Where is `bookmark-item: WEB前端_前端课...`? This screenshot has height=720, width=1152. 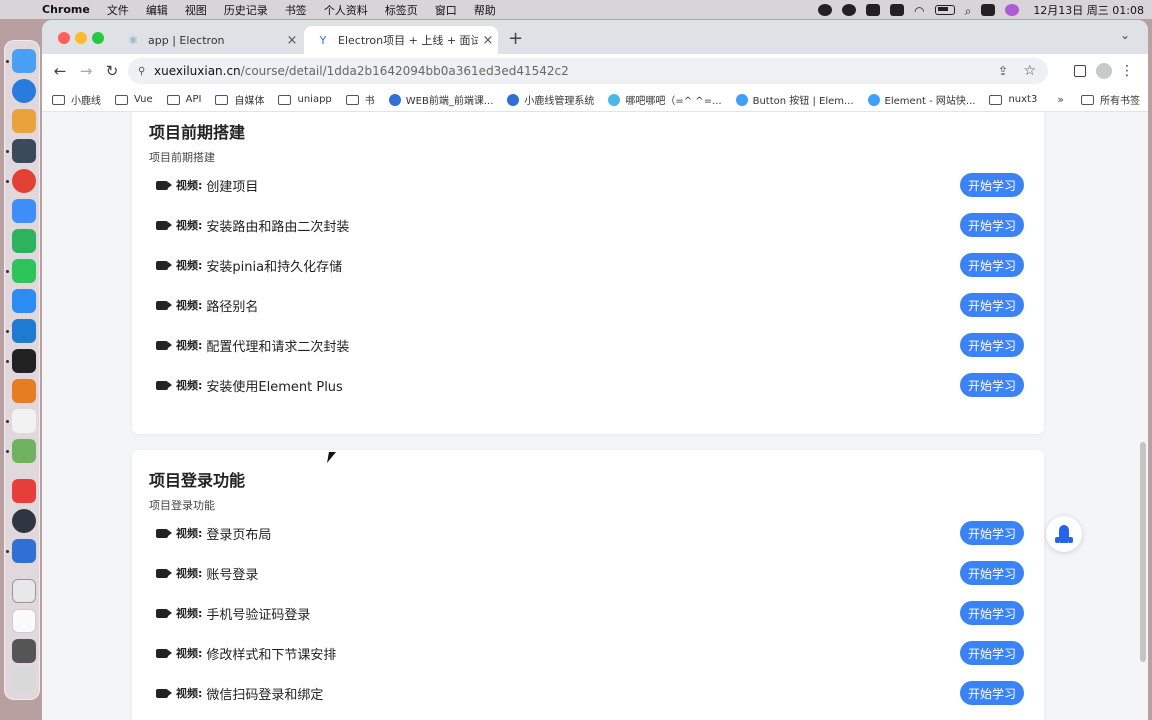 bookmark-item: WEB前端_前端课... is located at coordinates (440, 99).